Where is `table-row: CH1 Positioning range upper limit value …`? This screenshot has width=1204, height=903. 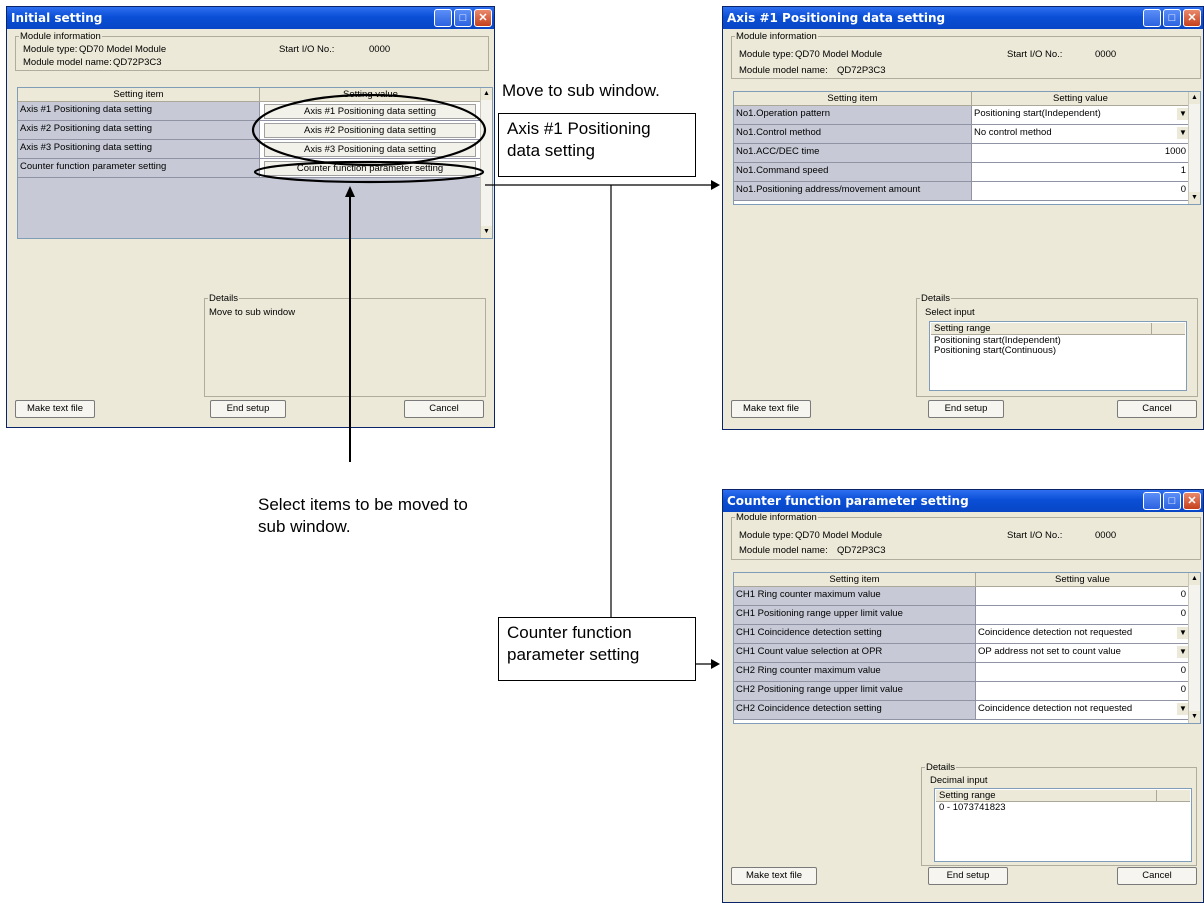 table-row: CH1 Positioning range upper limit value … is located at coordinates (962, 615).